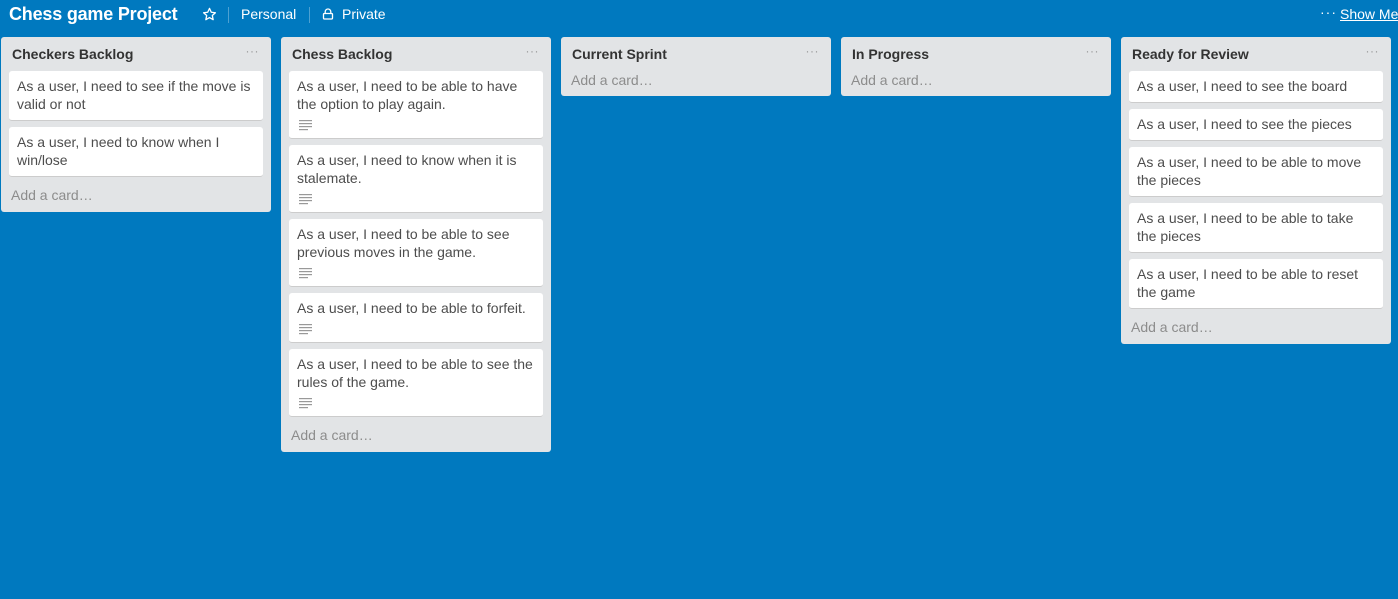 The width and height of the screenshot is (1398, 599). I want to click on list-title: In Progress, so click(890, 54).